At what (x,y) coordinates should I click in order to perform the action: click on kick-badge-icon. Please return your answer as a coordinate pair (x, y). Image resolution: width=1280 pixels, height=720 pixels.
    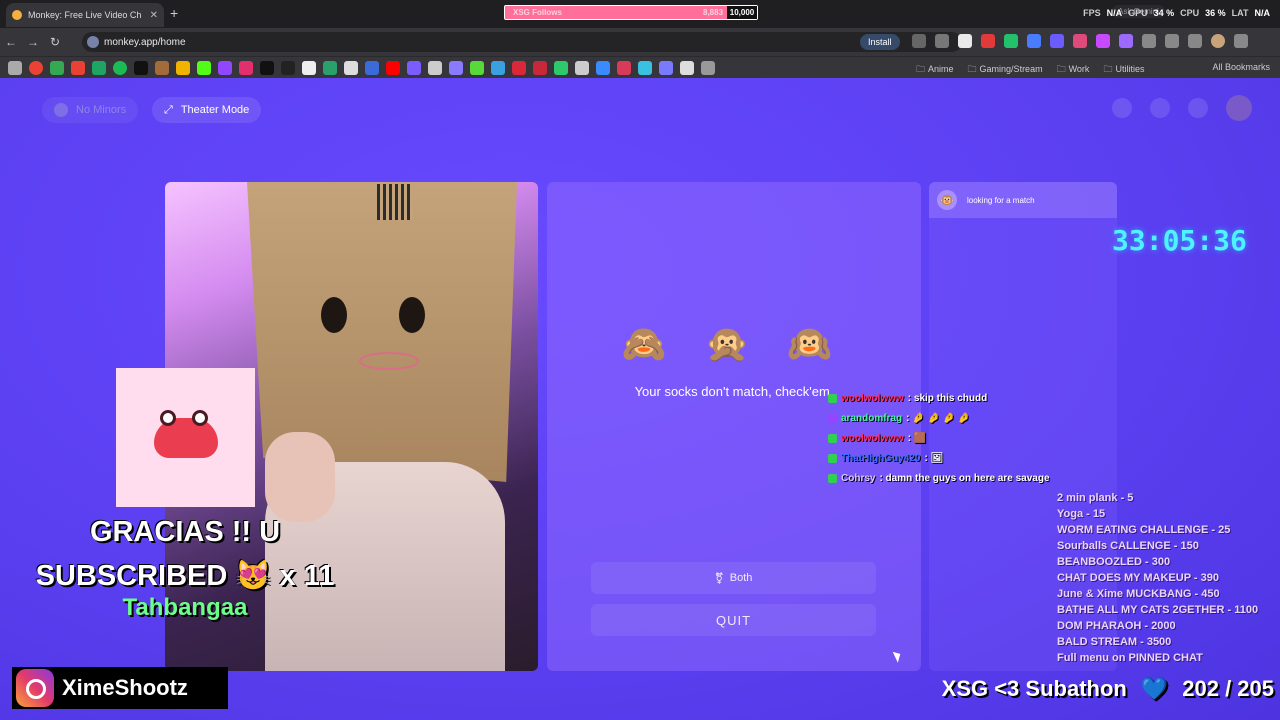
    Looking at the image, I should click on (832, 458).